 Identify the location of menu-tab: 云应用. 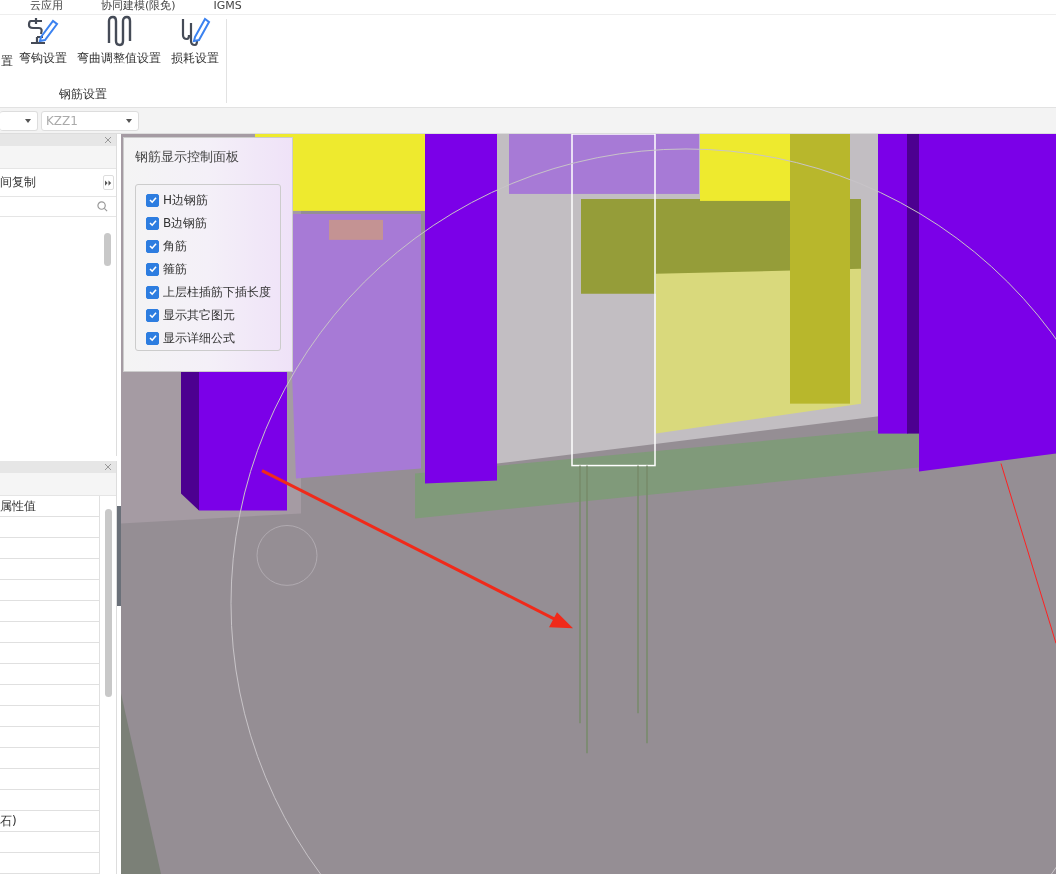
(46, 7).